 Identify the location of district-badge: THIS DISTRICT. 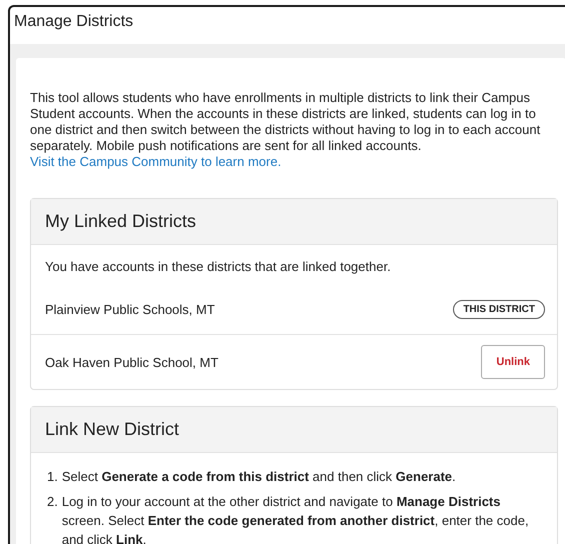
(499, 309).